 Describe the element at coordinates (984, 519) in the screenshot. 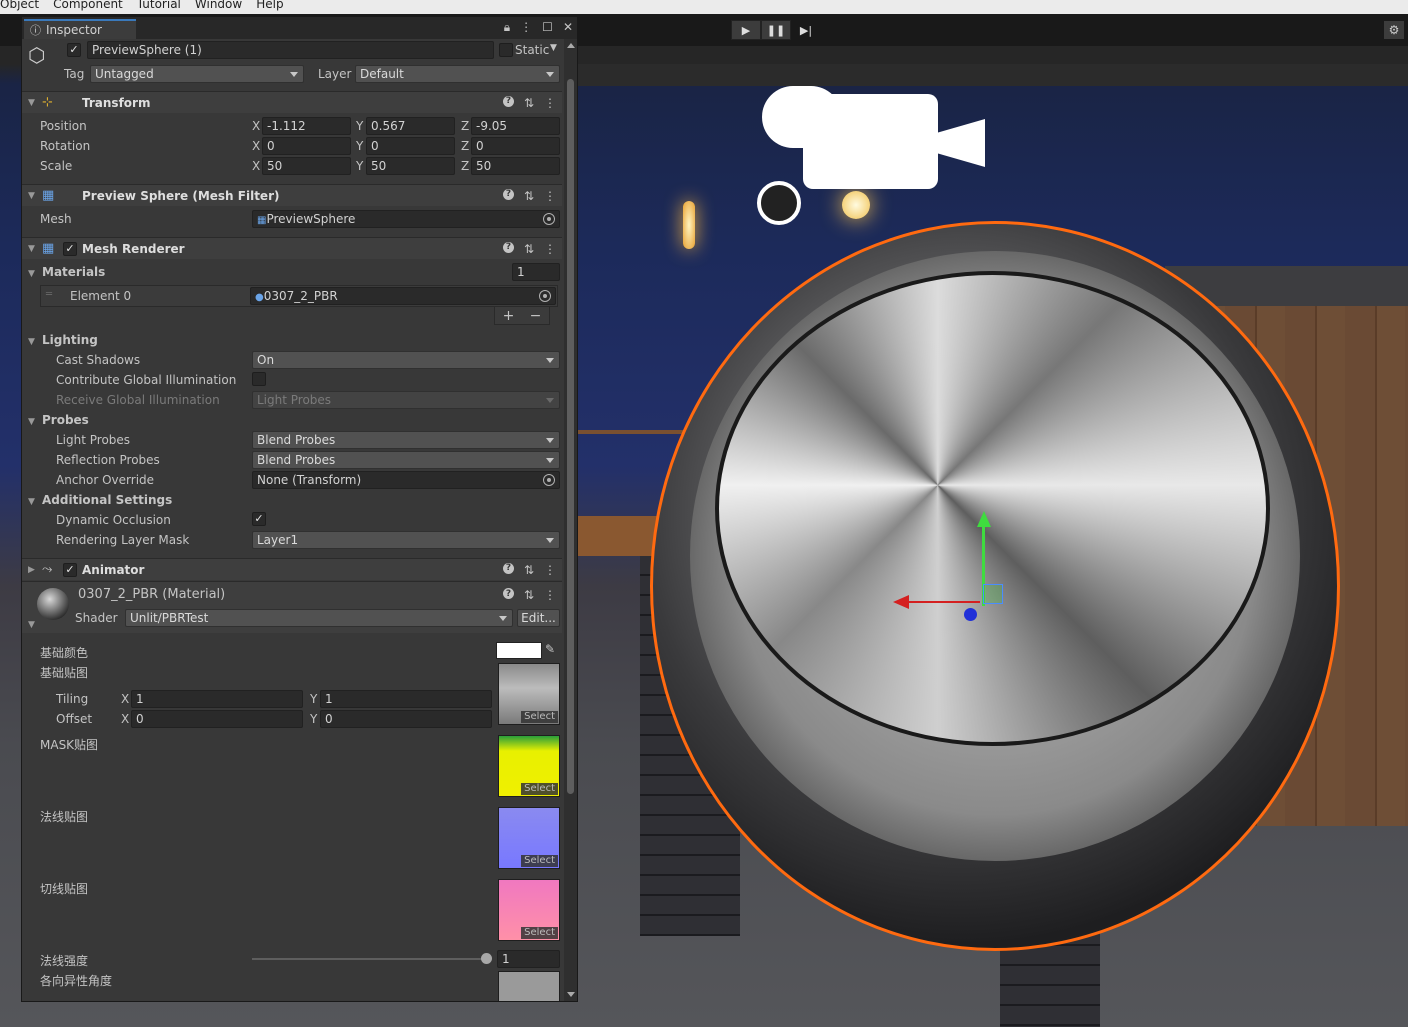

I see `move-gizmo-y-arrow` at that location.